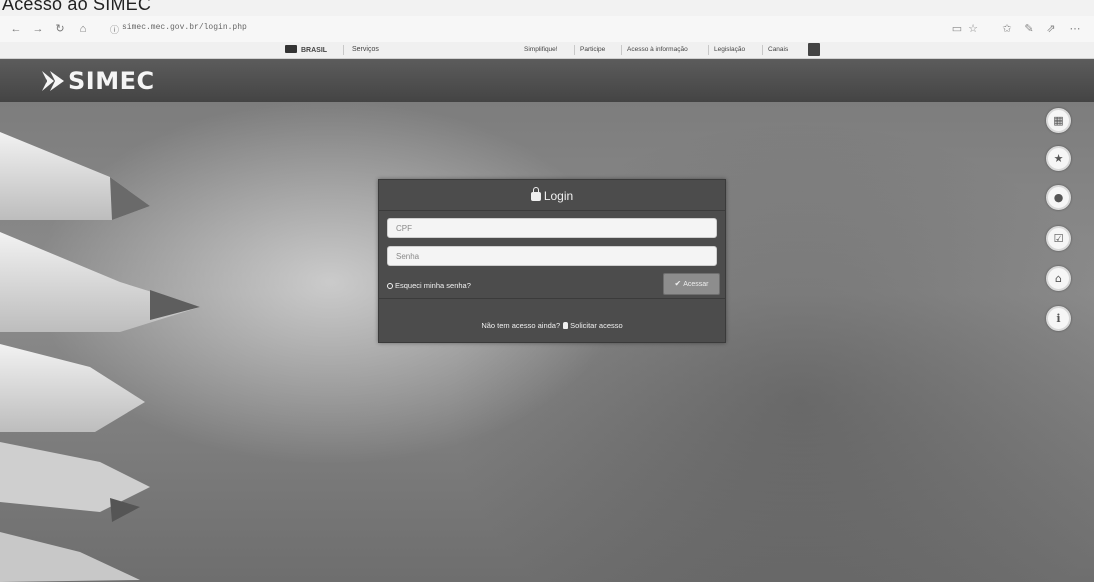 The height and width of the screenshot is (582, 1094). Describe the element at coordinates (552, 228) in the screenshot. I see `cpf-input` at that location.